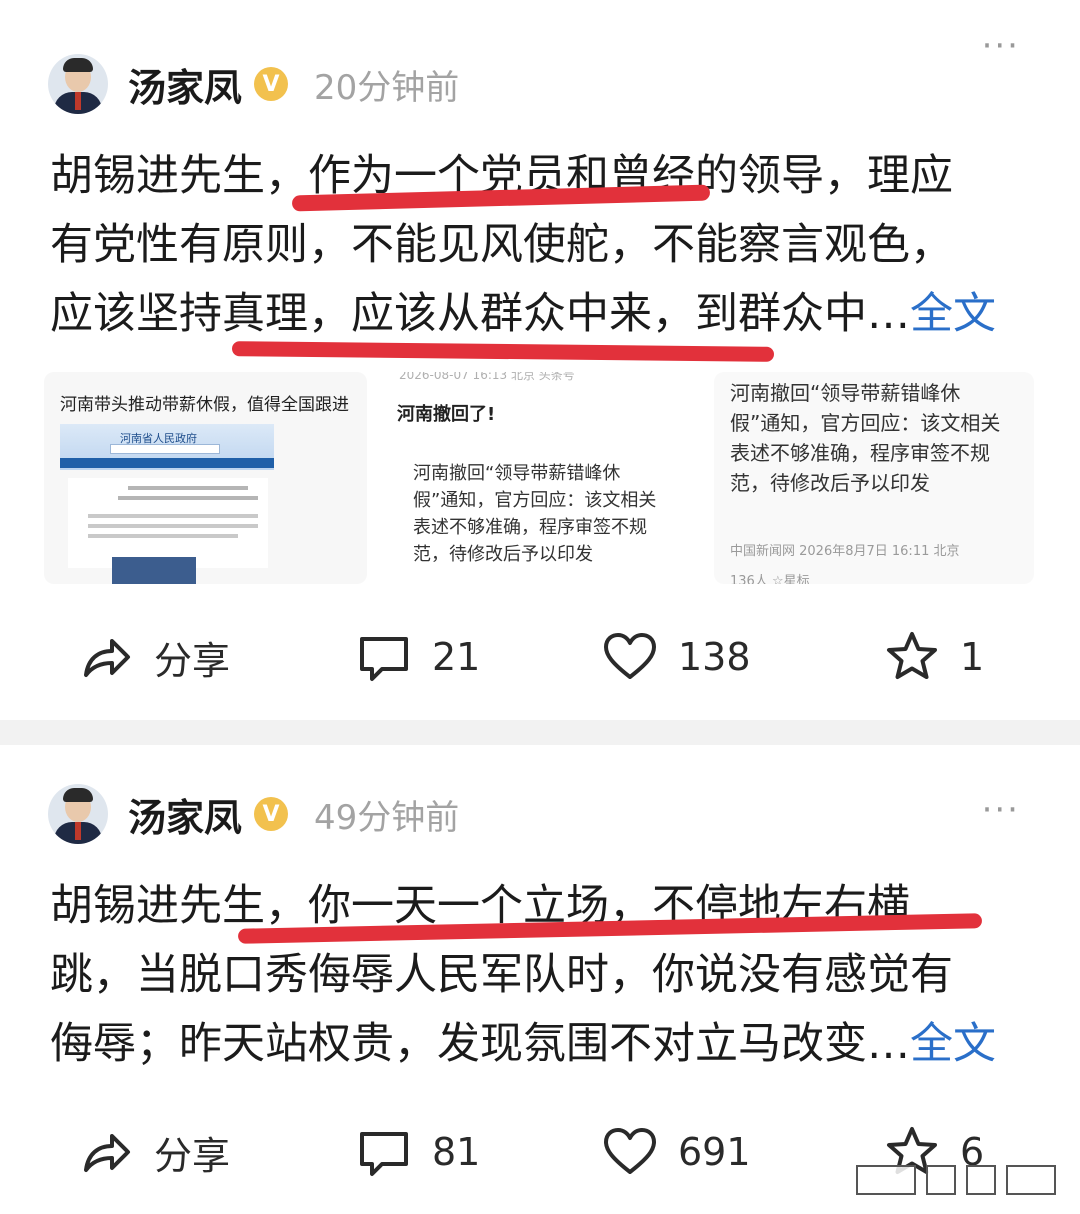  I want to click on document-preview, so click(168, 523).